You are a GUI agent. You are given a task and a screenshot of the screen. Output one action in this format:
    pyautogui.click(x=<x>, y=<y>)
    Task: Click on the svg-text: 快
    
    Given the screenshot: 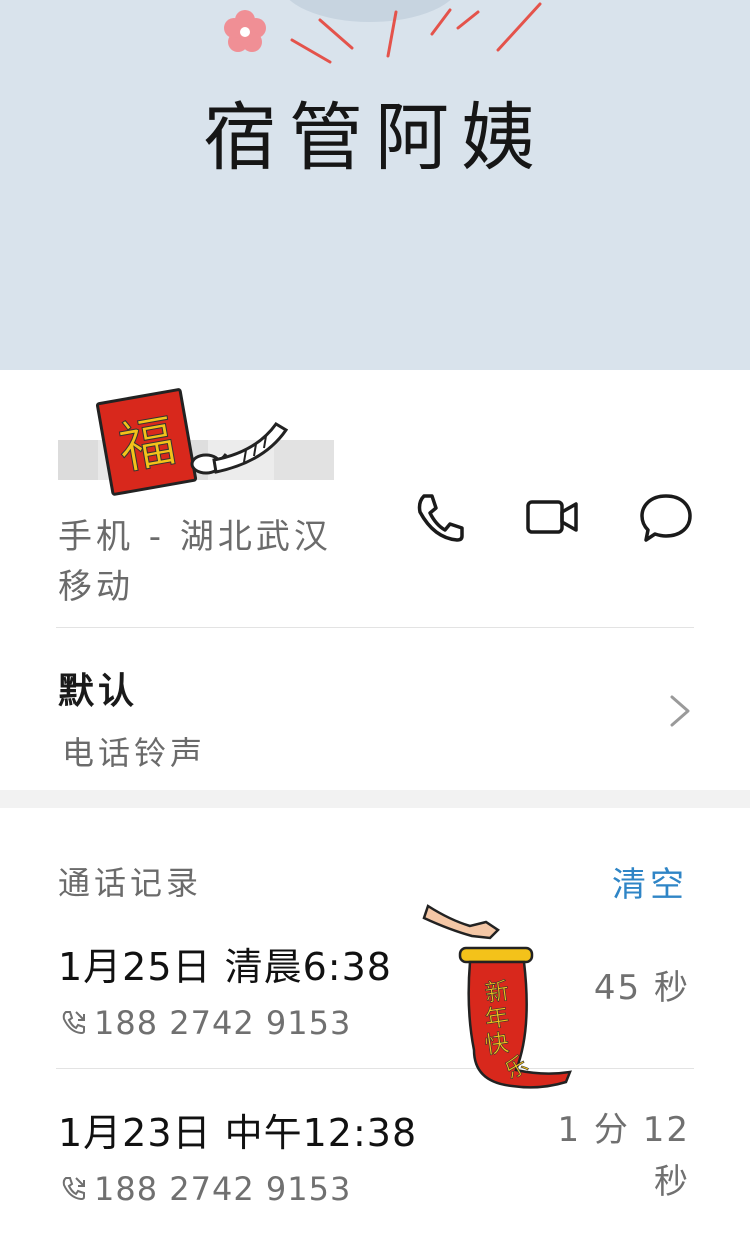 What is the action you would take?
    pyautogui.click(x=497, y=1044)
    